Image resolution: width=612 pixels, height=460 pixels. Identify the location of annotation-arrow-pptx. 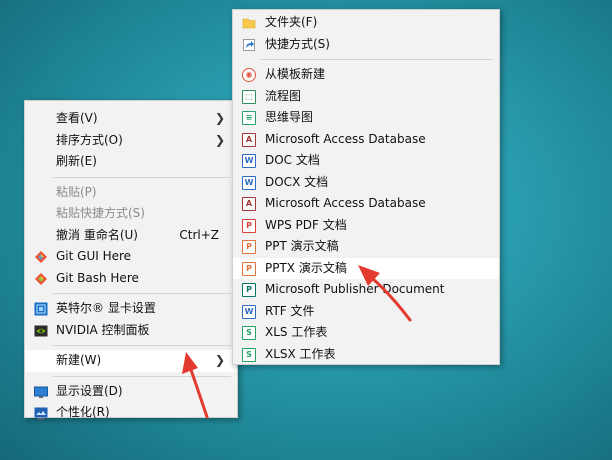
(385, 293).